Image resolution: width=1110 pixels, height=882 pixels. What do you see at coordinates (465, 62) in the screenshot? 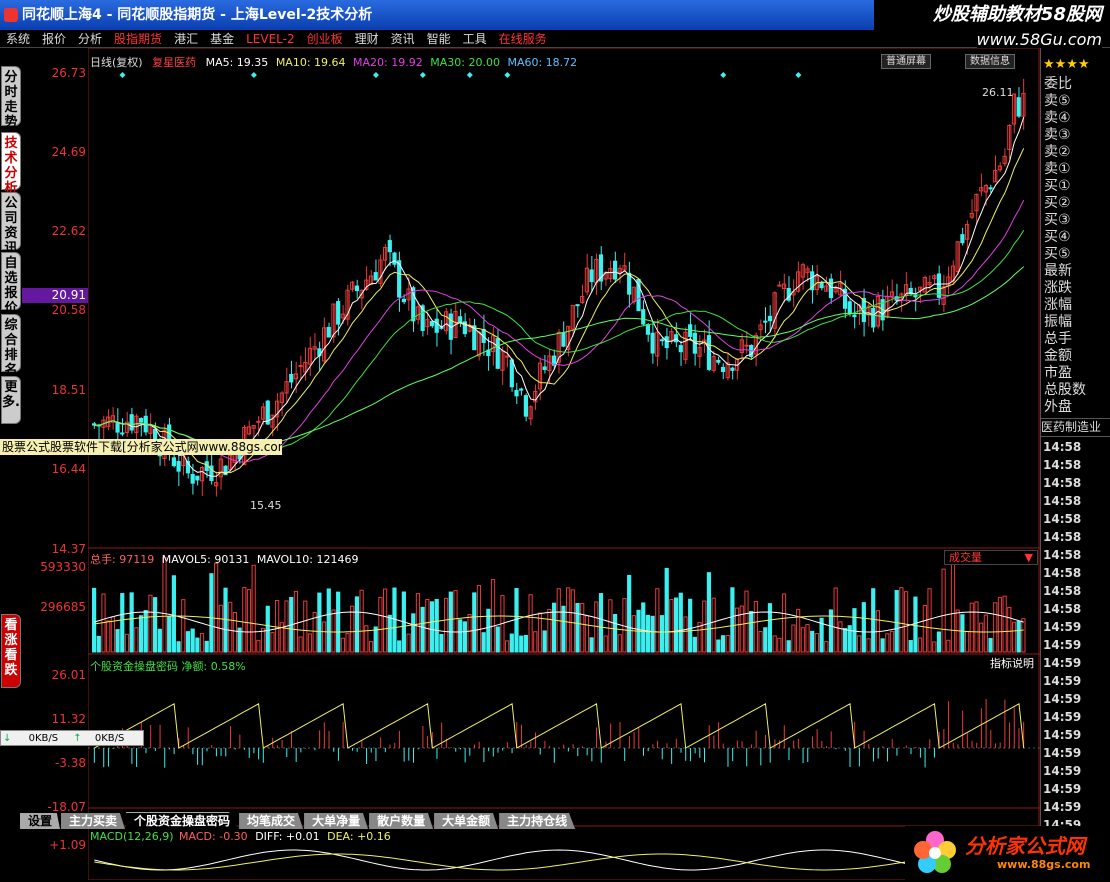
I see `ma30-value: MA30: 20.00` at bounding box center [465, 62].